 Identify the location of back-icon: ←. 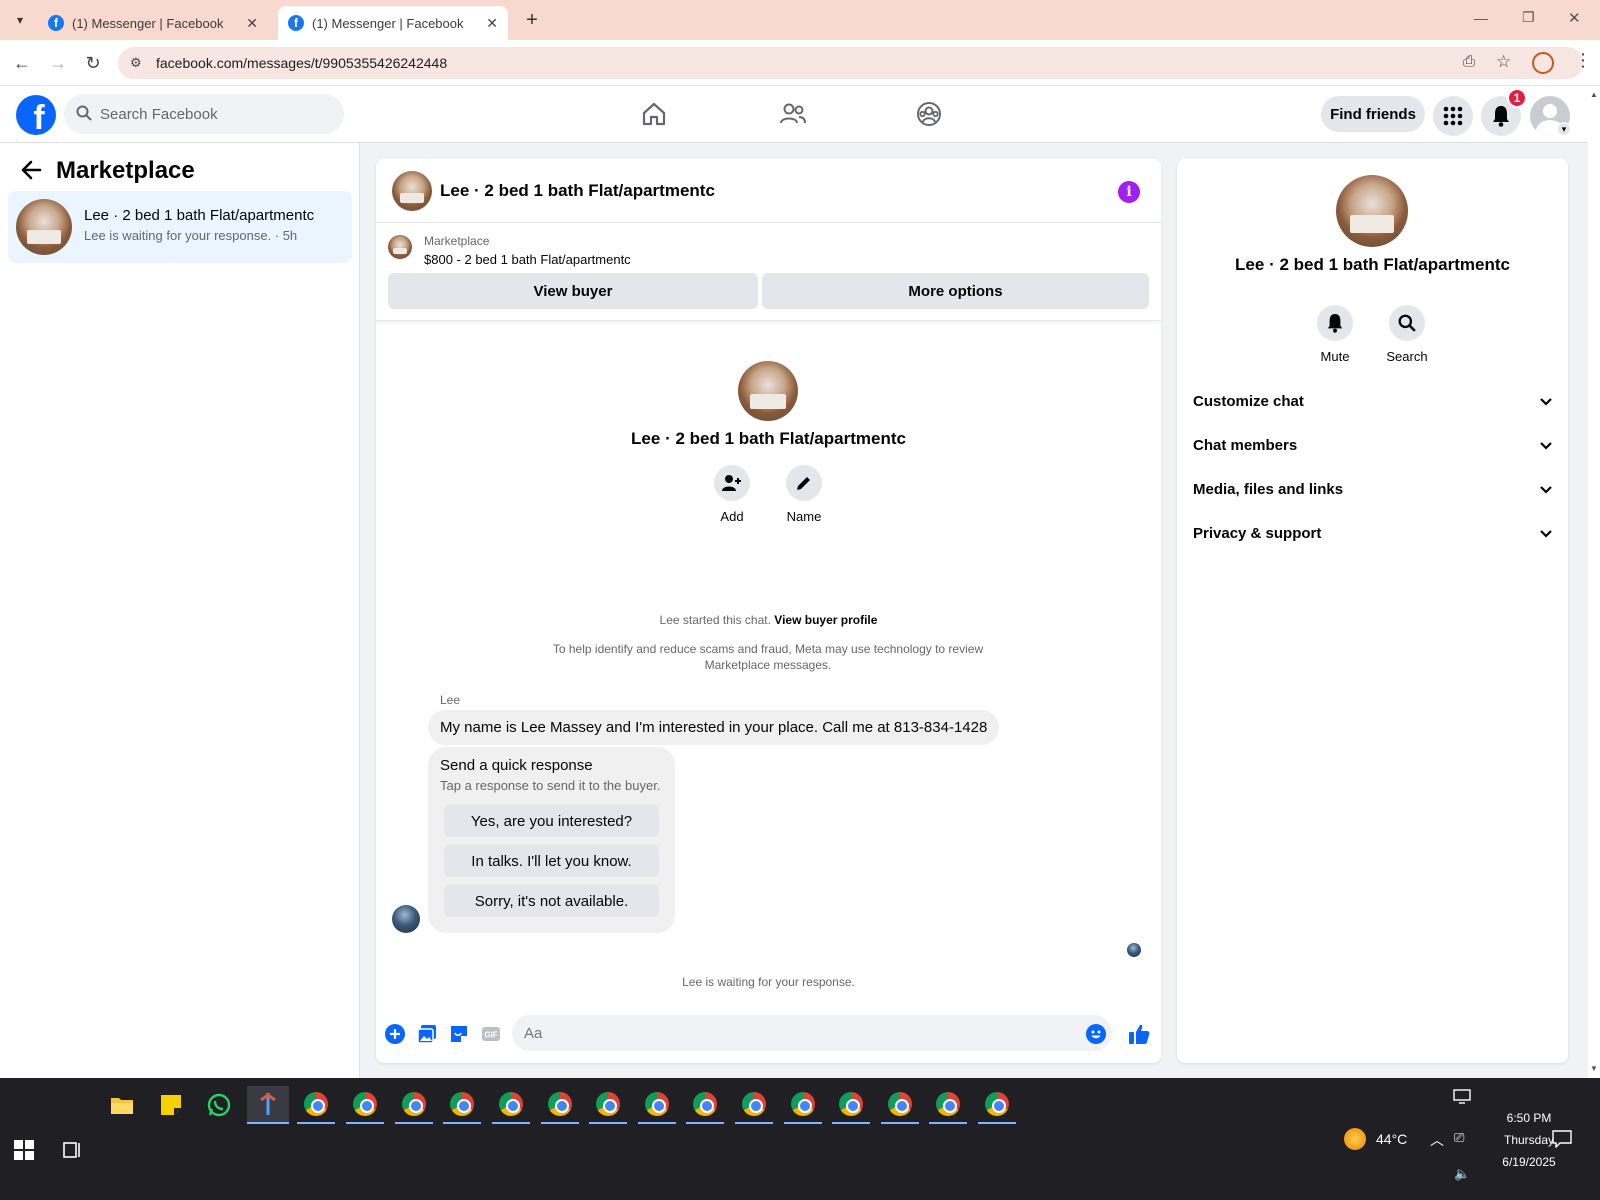
(22, 63).